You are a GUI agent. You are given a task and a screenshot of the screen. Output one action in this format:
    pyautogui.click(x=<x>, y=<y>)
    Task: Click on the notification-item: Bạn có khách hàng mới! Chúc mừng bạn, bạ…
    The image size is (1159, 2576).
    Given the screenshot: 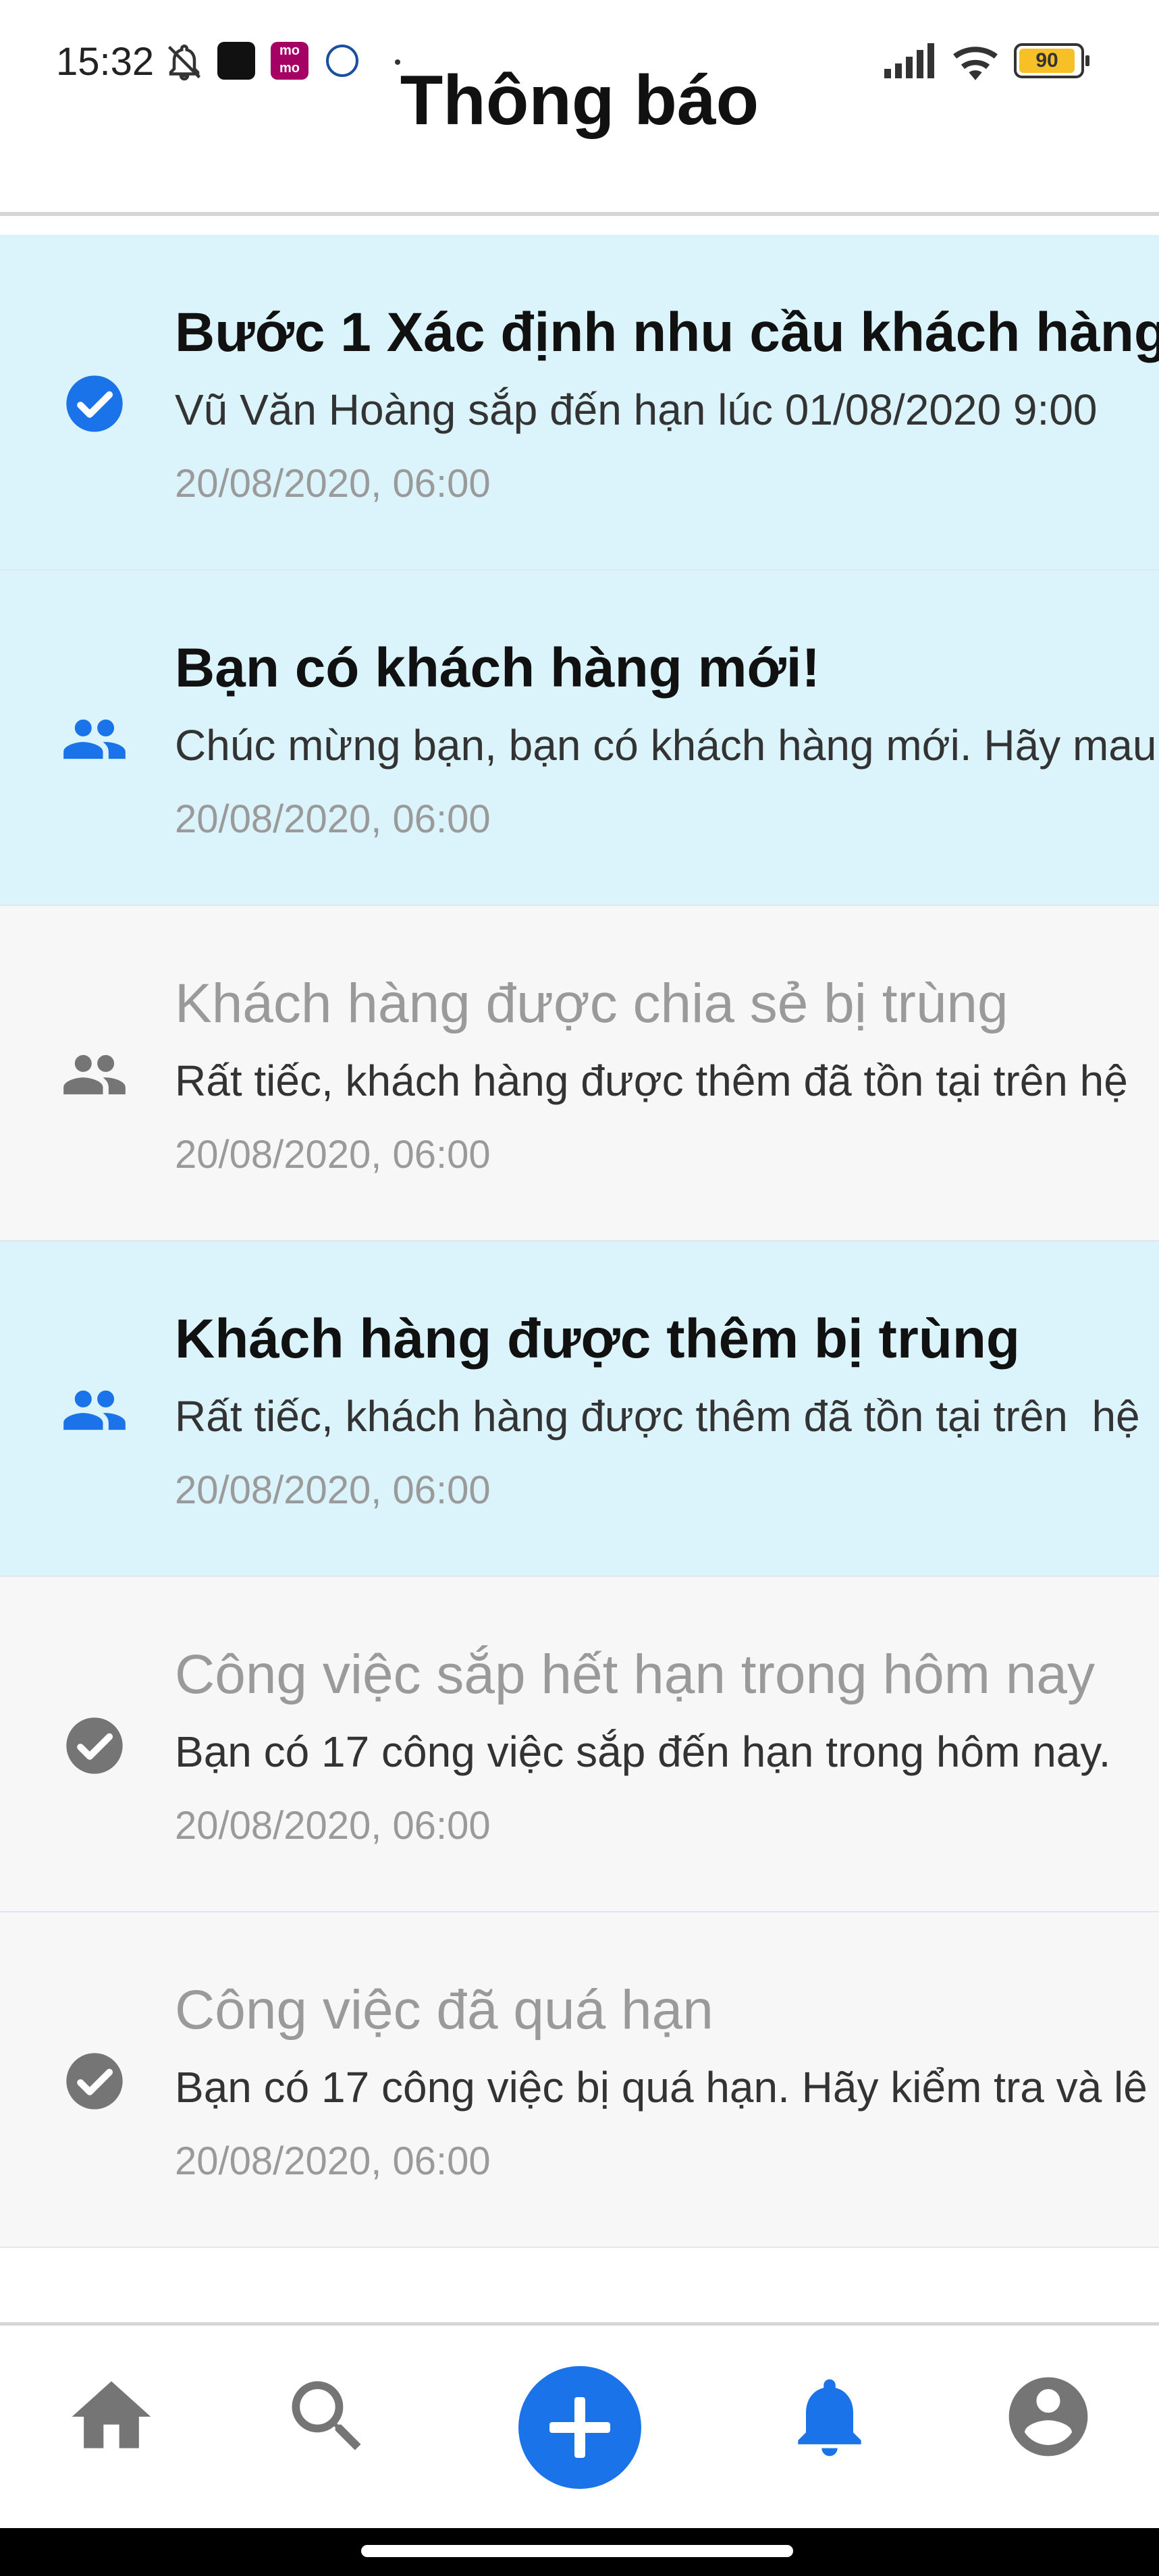 What is the action you would take?
    pyautogui.click(x=579, y=738)
    